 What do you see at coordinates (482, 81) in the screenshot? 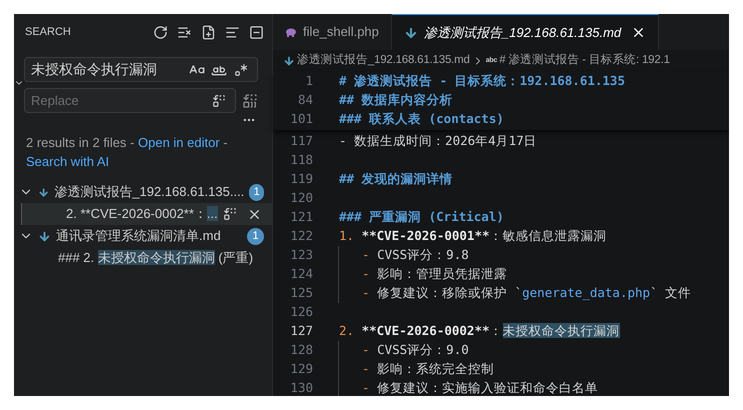
I see `code-text: # 渗透测试报告 - 目标系统：192.168.61.135` at bounding box center [482, 81].